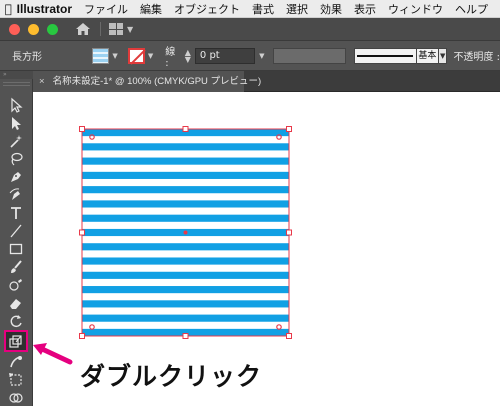 This screenshot has height=406, width=500. I want to click on stroke-dropdown-icon: ▼, so click(150, 56).